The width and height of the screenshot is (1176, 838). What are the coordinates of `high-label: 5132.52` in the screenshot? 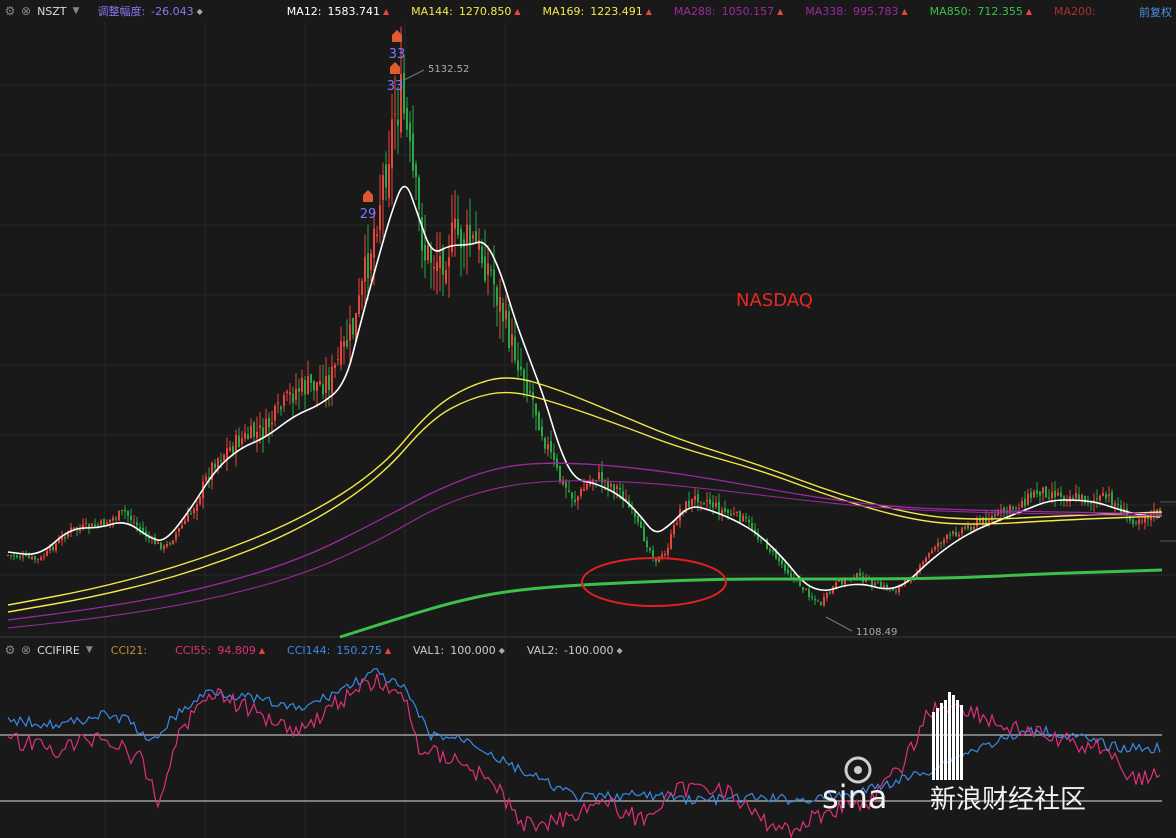 It's located at (448, 69).